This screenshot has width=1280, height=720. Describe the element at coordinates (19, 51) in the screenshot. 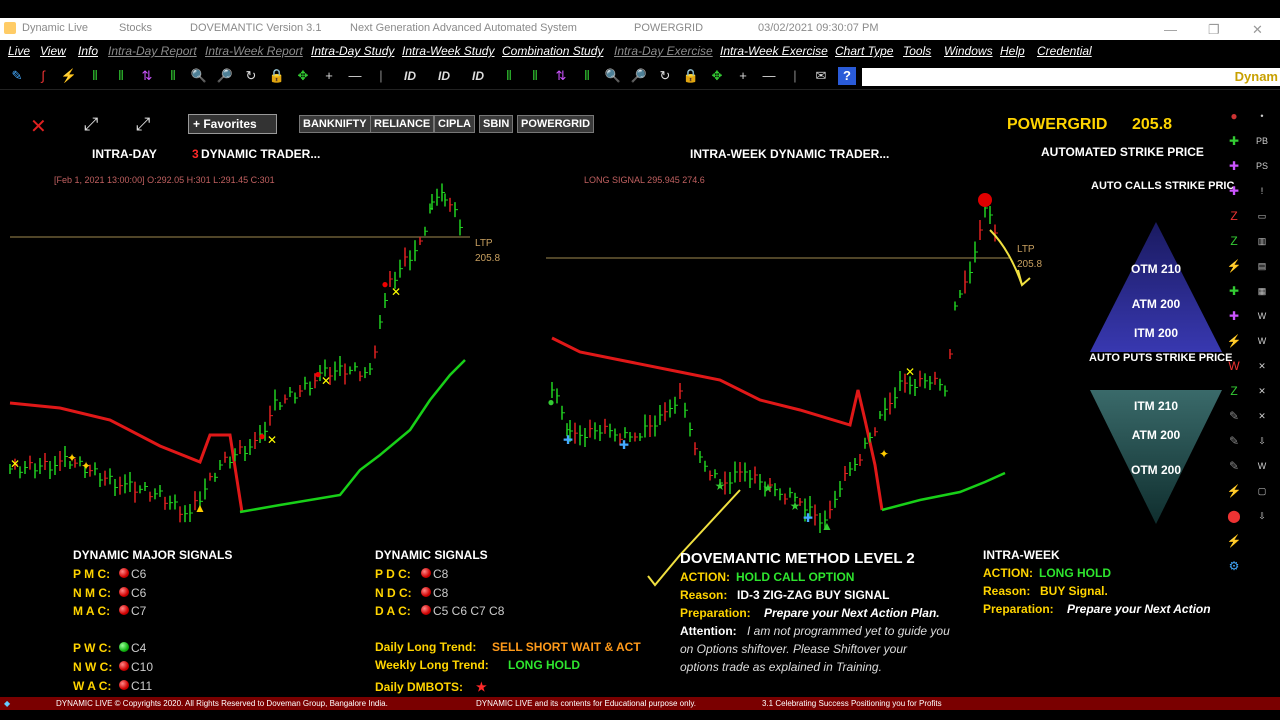

I see `menu-item-live: Live` at that location.